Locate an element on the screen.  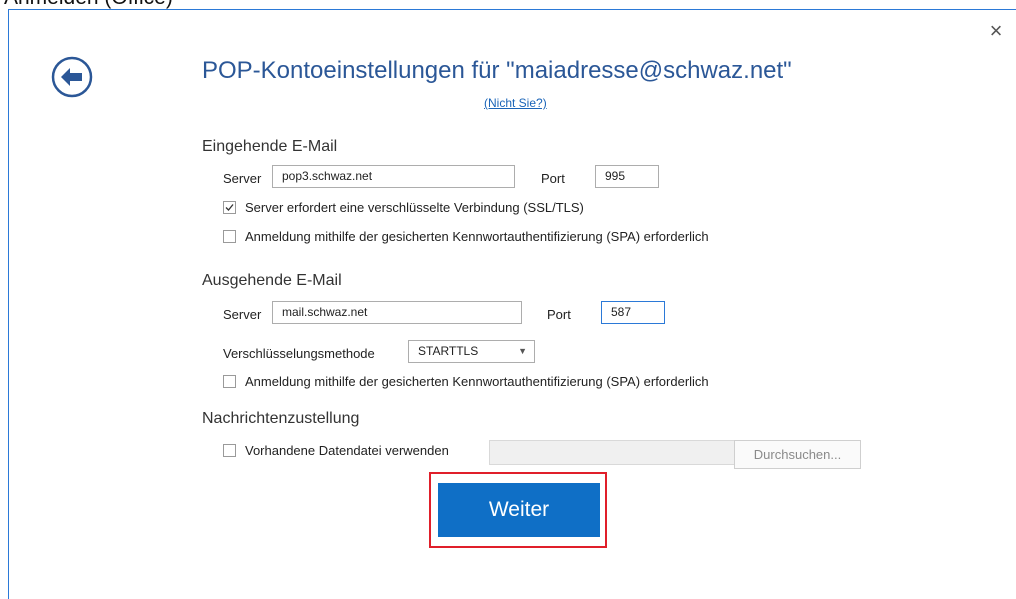
back-arrow-circle-icon is located at coordinates (72, 77).